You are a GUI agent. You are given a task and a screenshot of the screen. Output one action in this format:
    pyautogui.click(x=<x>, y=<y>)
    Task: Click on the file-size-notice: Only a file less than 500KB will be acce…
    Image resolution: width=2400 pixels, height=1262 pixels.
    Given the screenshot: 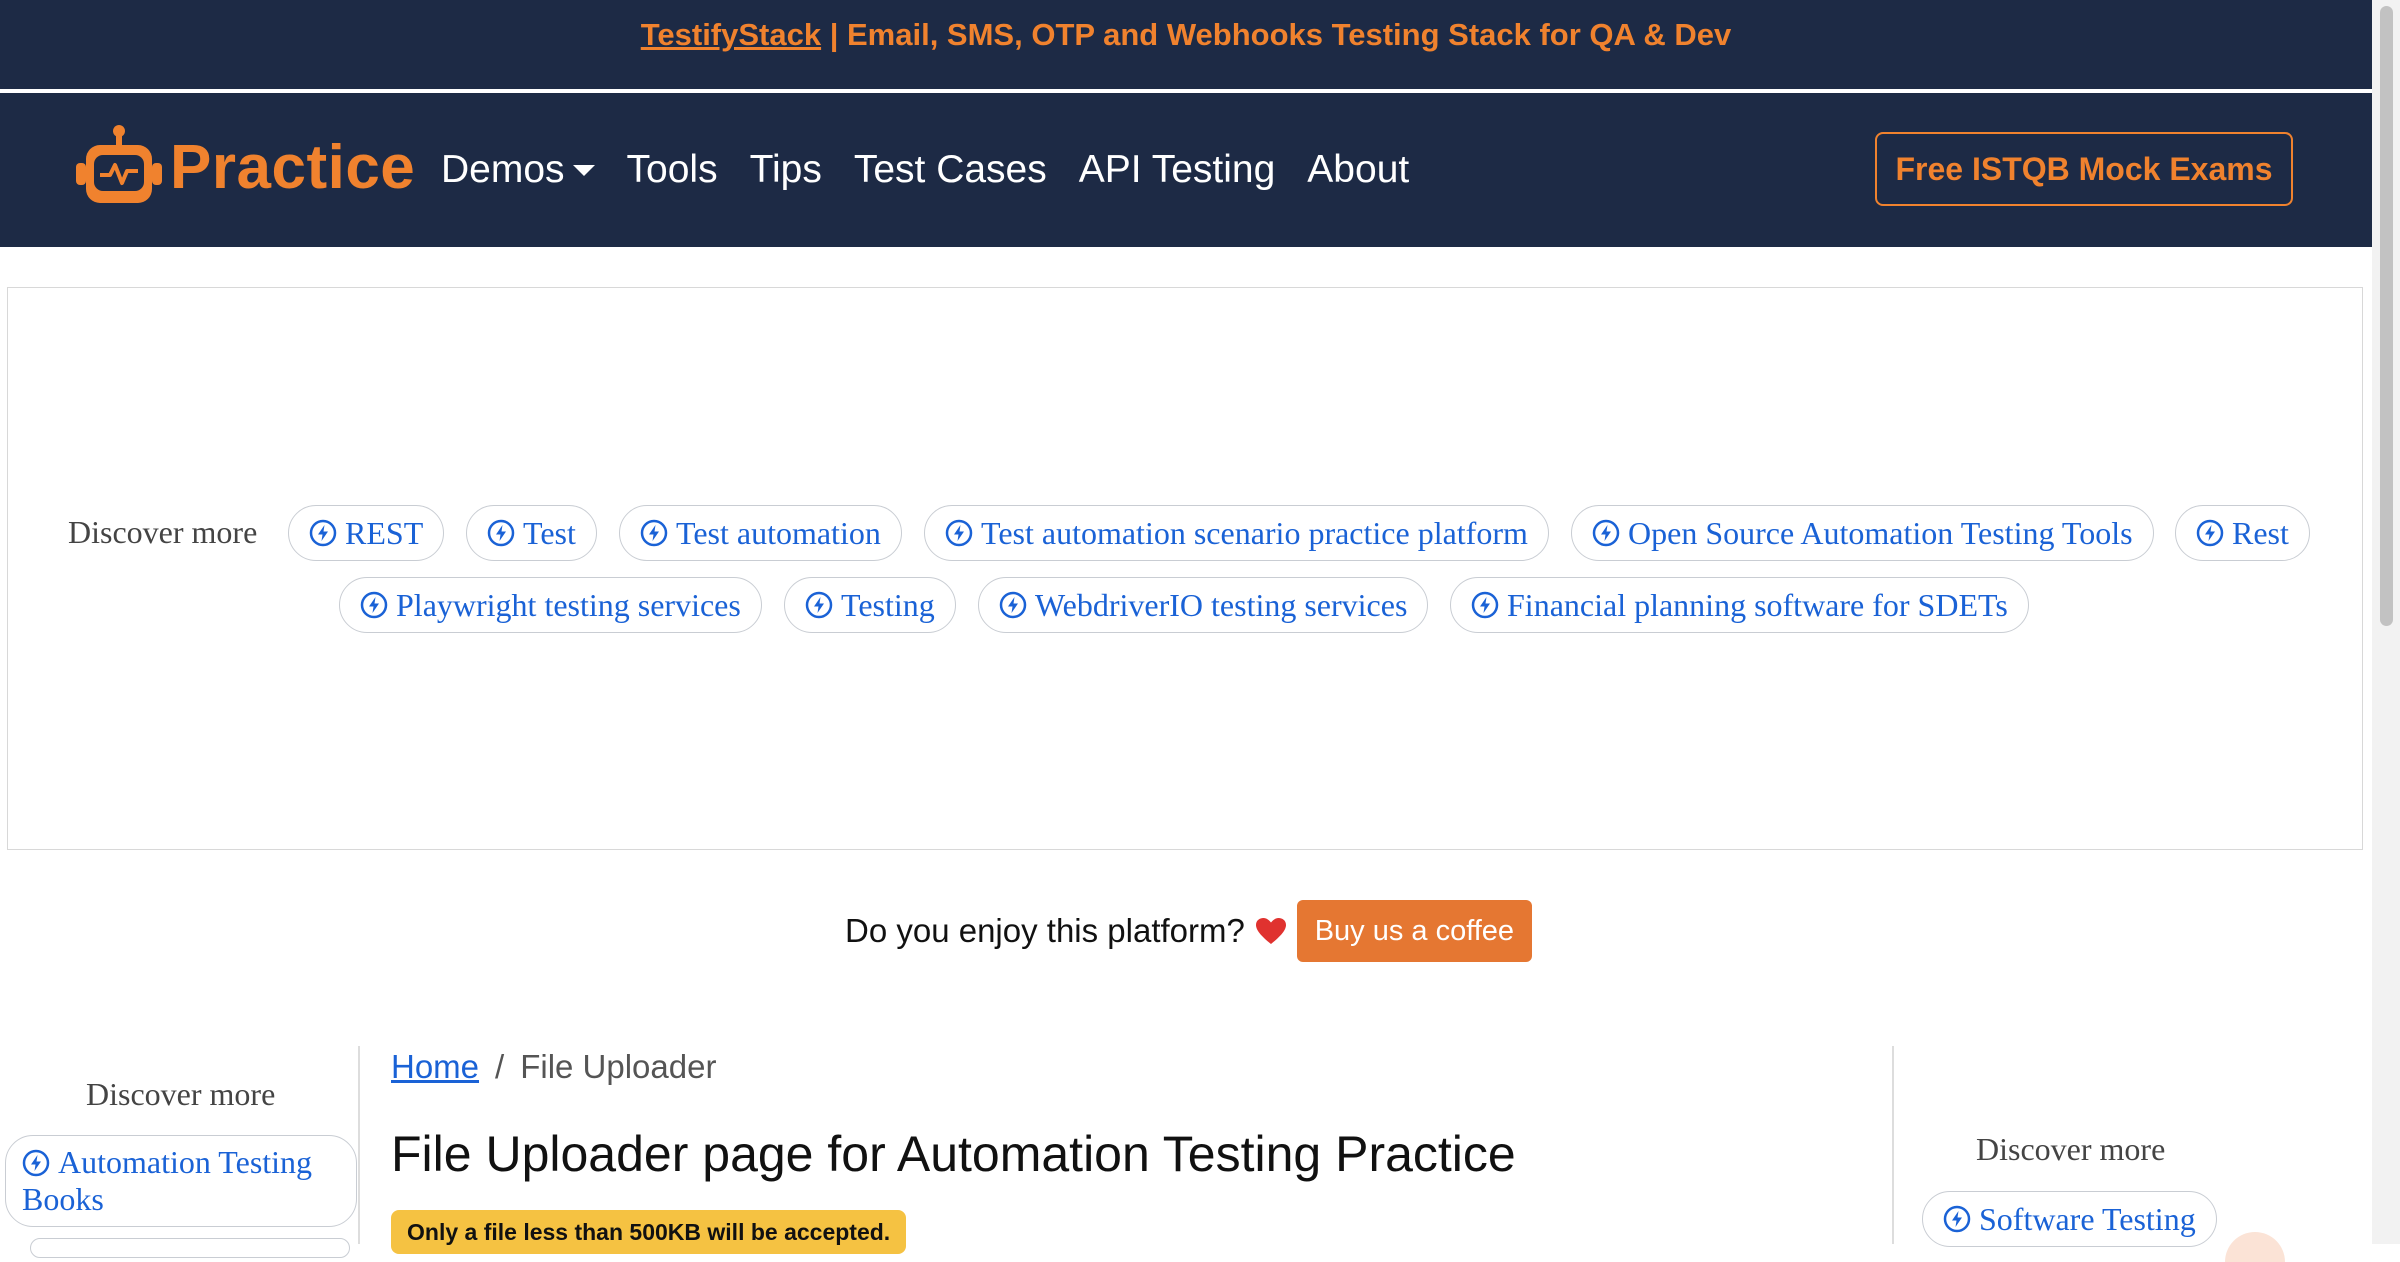 What is the action you would take?
    pyautogui.click(x=649, y=1232)
    